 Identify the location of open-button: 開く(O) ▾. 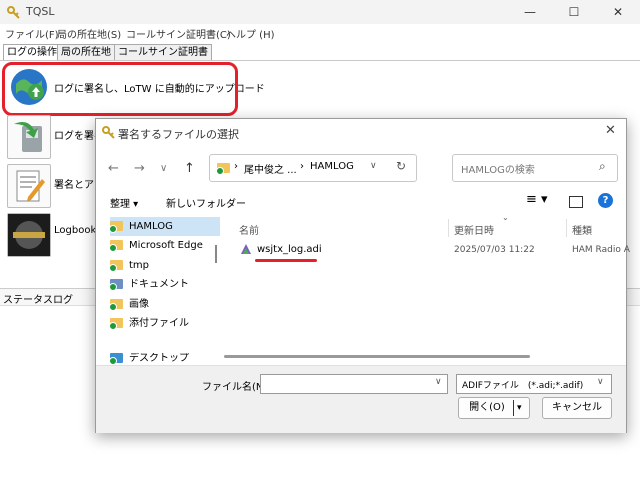
(494, 408).